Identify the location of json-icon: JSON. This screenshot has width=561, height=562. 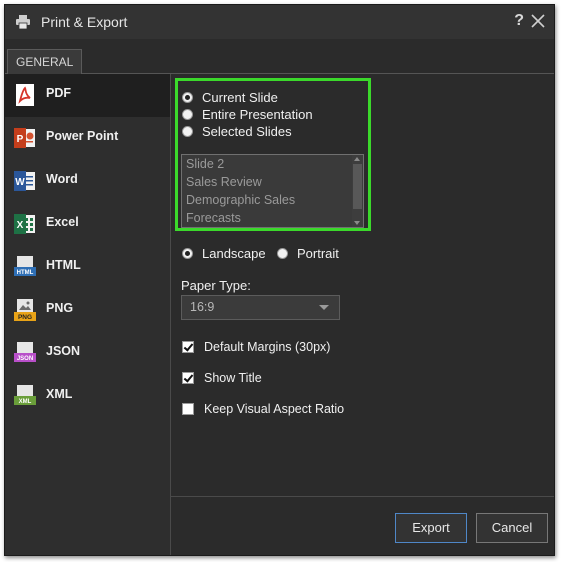
(25, 352).